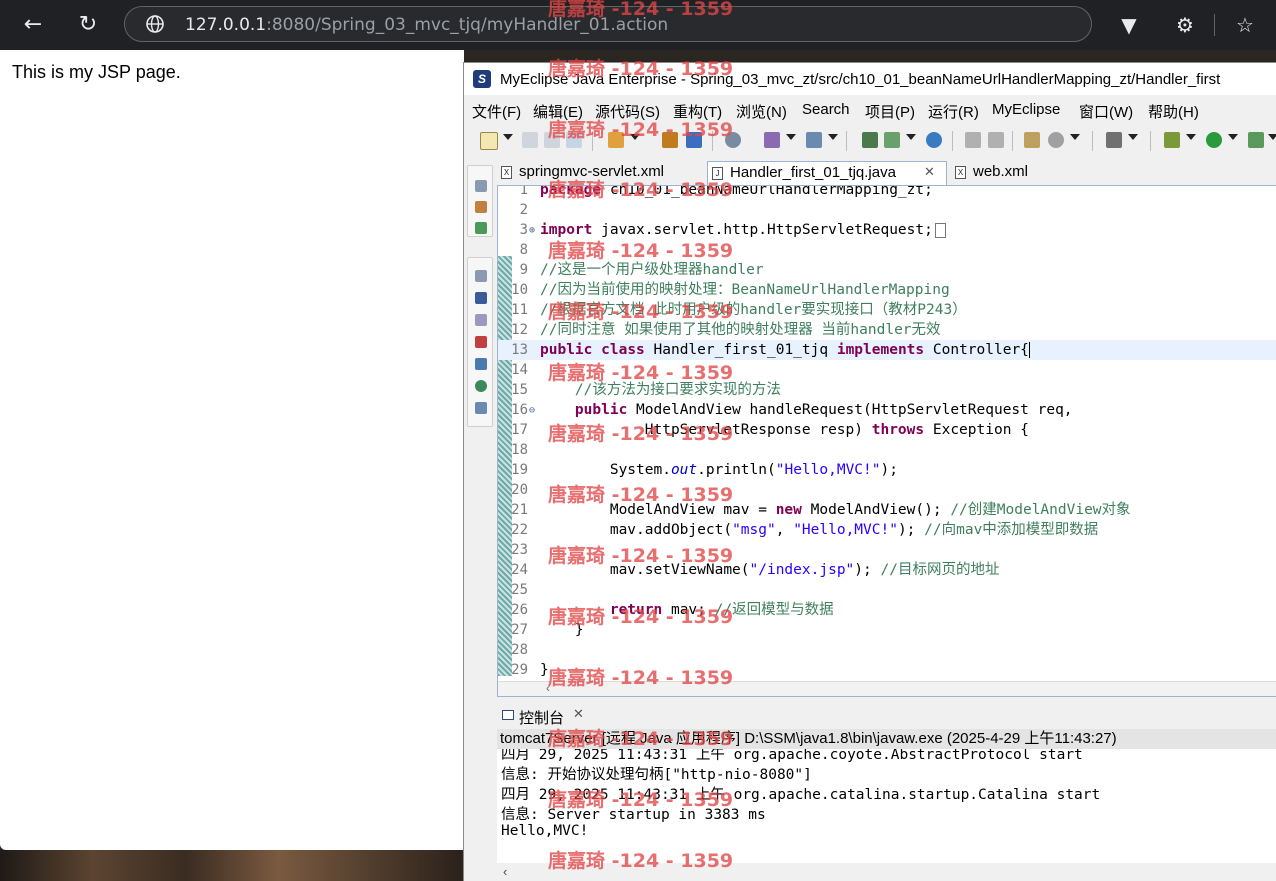  I want to click on console-line: Hello,MVC!, so click(545, 831).